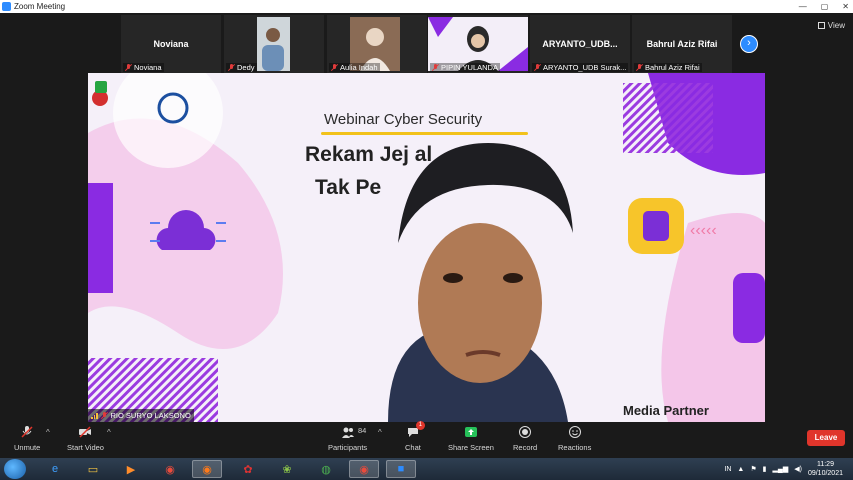  I want to click on participant-tile: Aulia Indah, so click(377, 44).